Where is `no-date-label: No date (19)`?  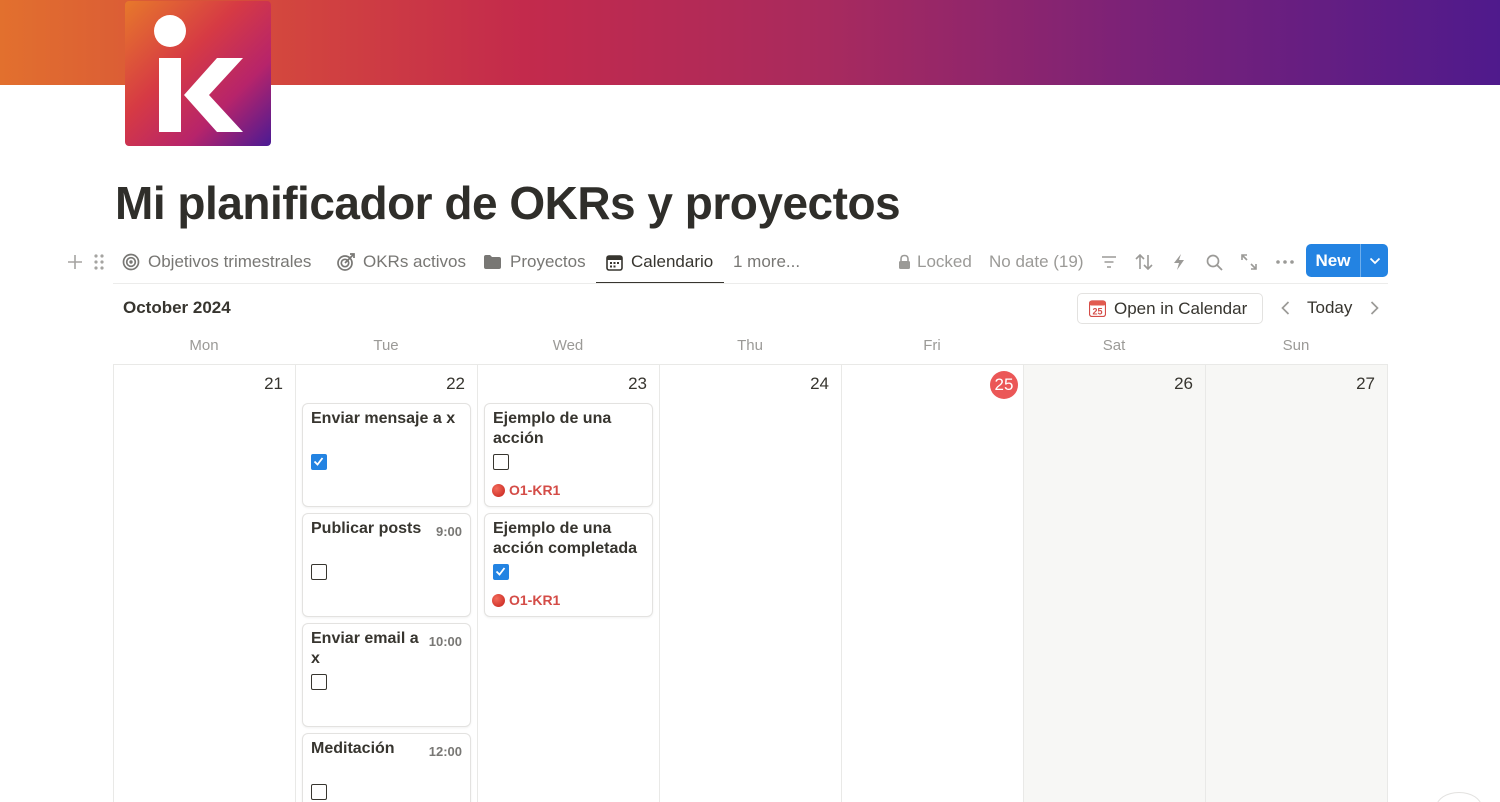 no-date-label: No date (19) is located at coordinates (1036, 261).